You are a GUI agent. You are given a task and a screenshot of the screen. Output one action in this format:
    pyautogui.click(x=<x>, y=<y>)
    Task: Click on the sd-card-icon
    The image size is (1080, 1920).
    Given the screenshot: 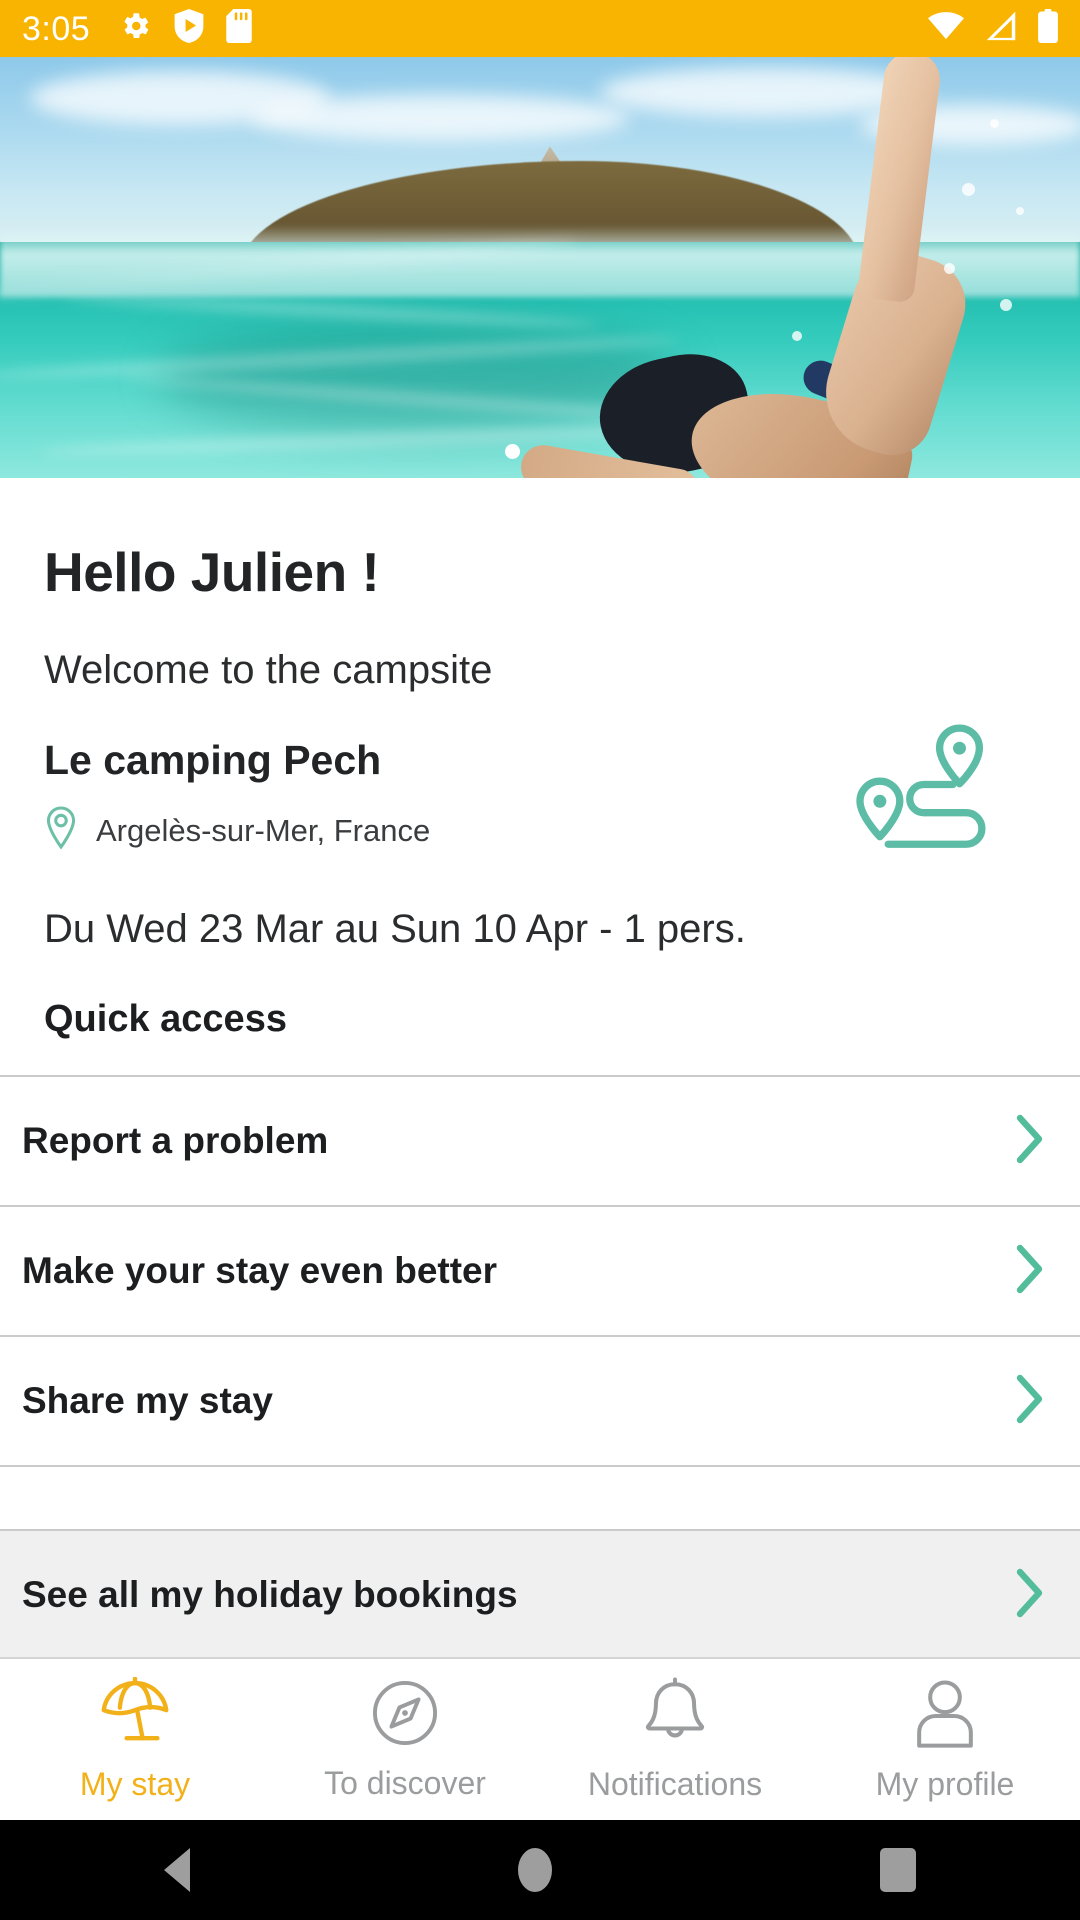 What is the action you would take?
    pyautogui.click(x=239, y=28)
    